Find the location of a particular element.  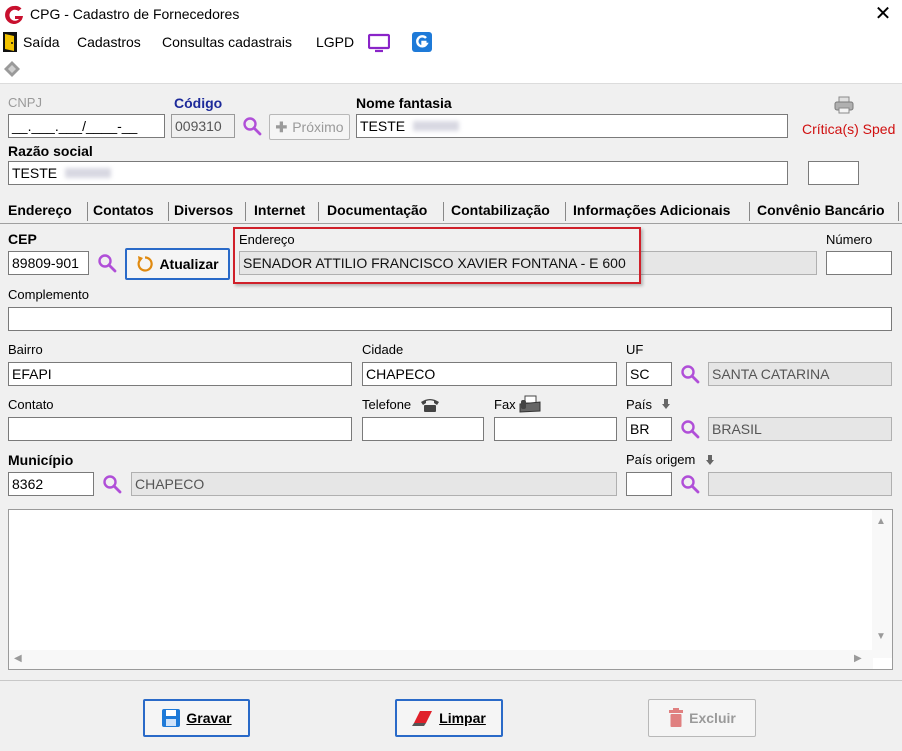

nome-fantasia-value: TESTE is located at coordinates (383, 126).